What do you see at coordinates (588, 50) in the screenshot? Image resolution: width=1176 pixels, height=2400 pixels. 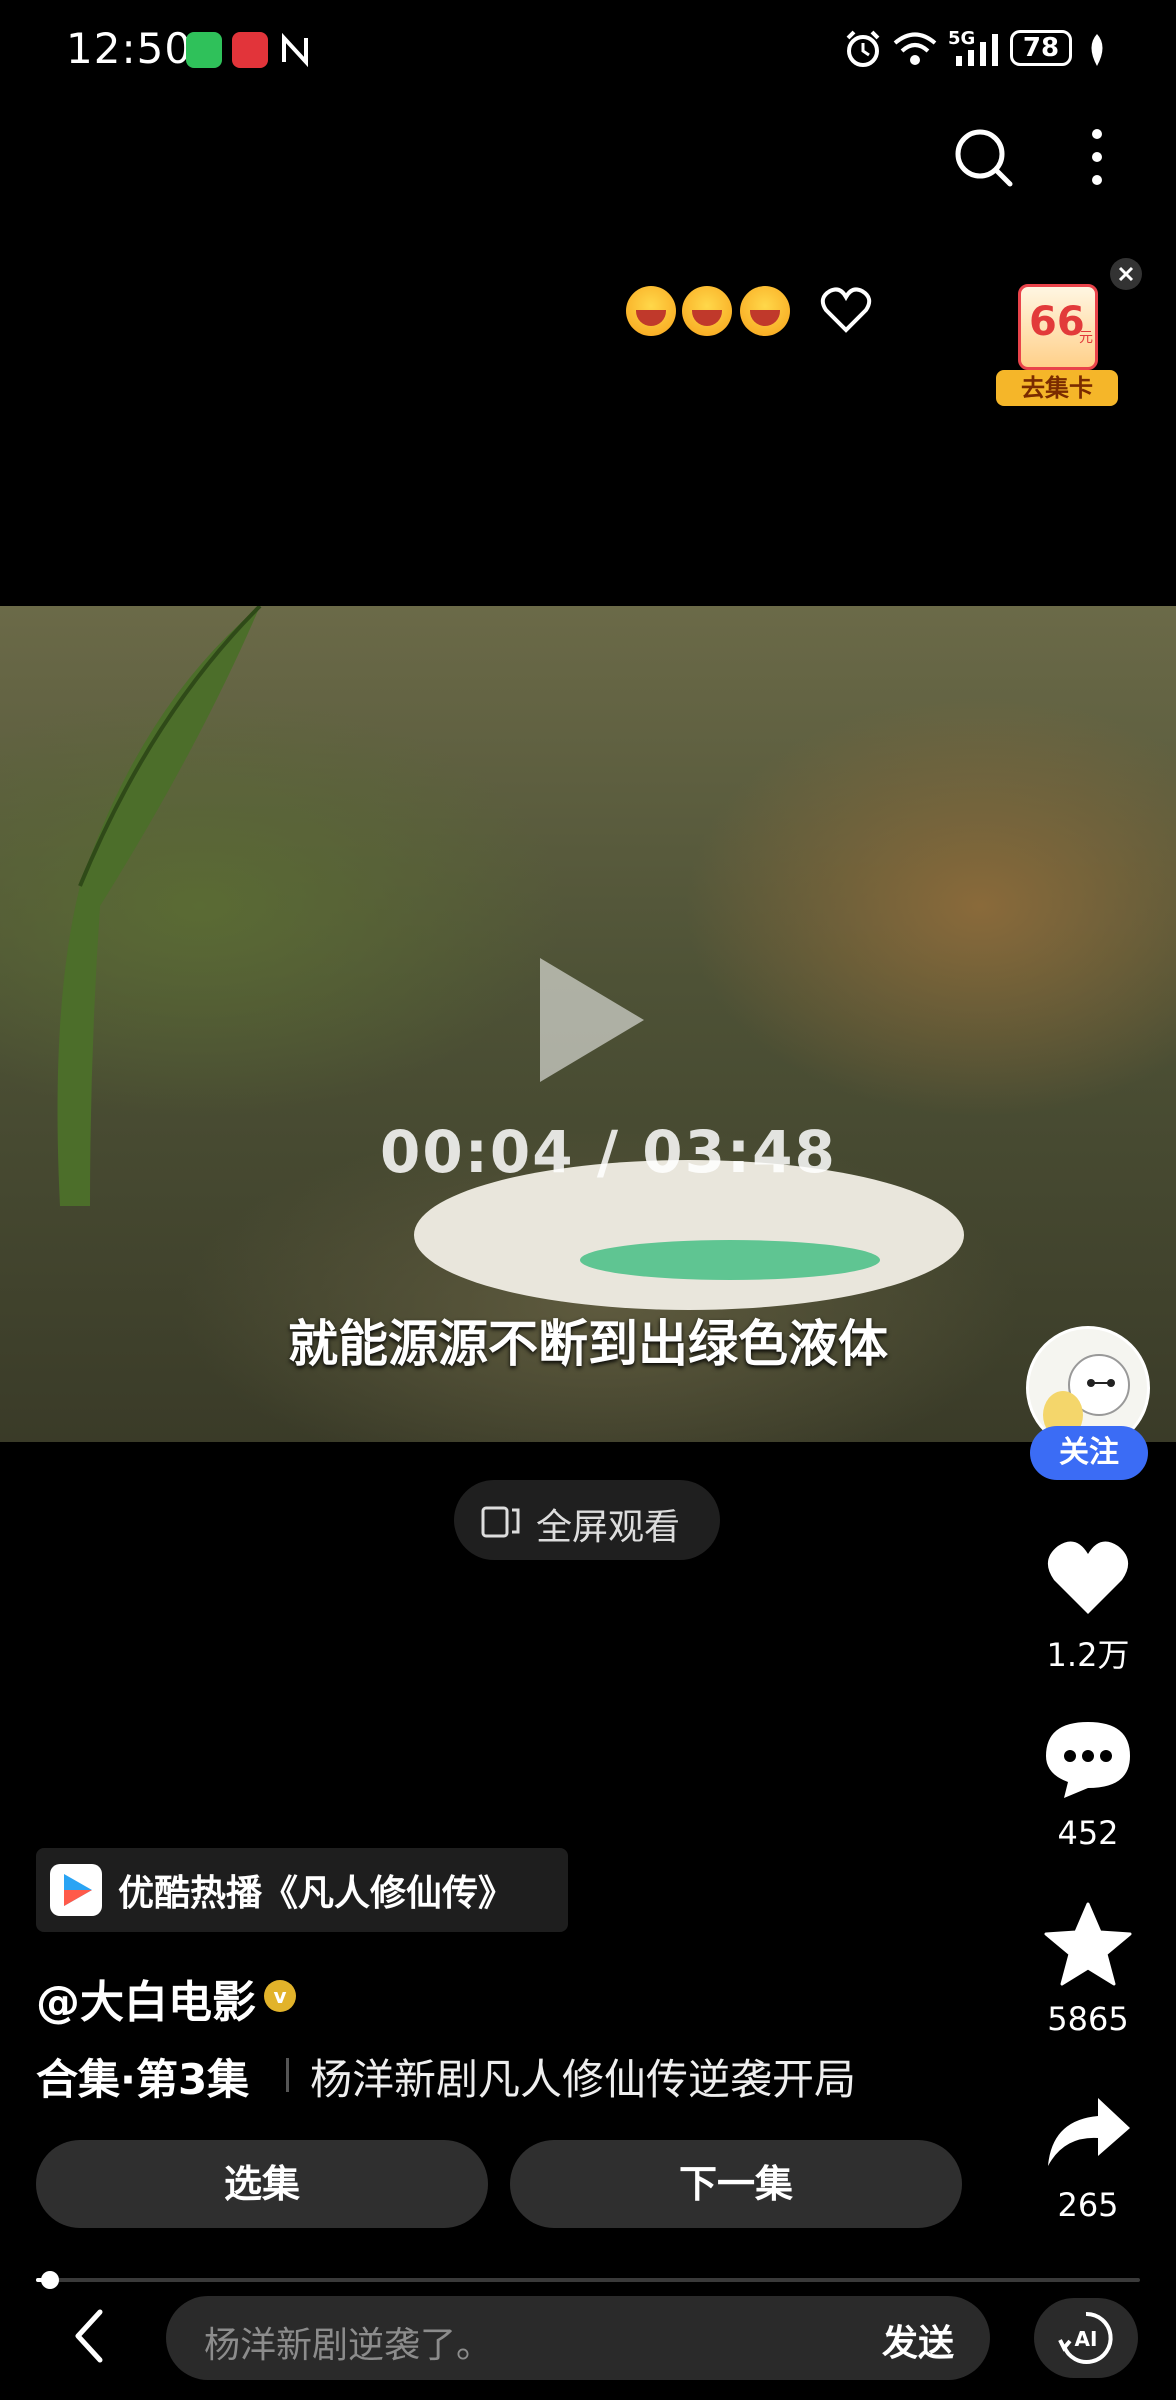 I see `status-bar: 12:50 5G 78` at bounding box center [588, 50].